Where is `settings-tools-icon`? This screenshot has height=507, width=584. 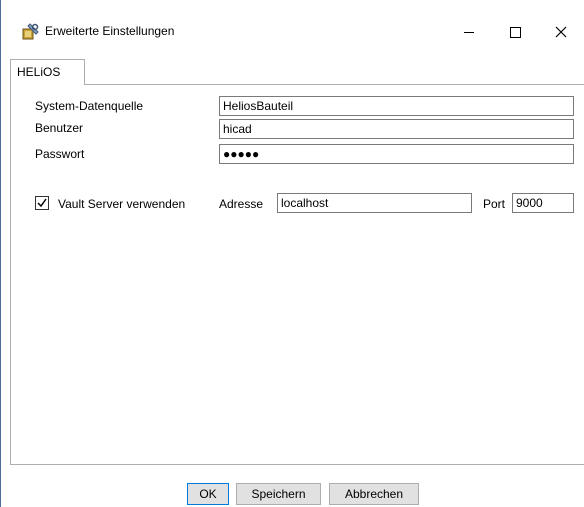 settings-tools-icon is located at coordinates (31, 32).